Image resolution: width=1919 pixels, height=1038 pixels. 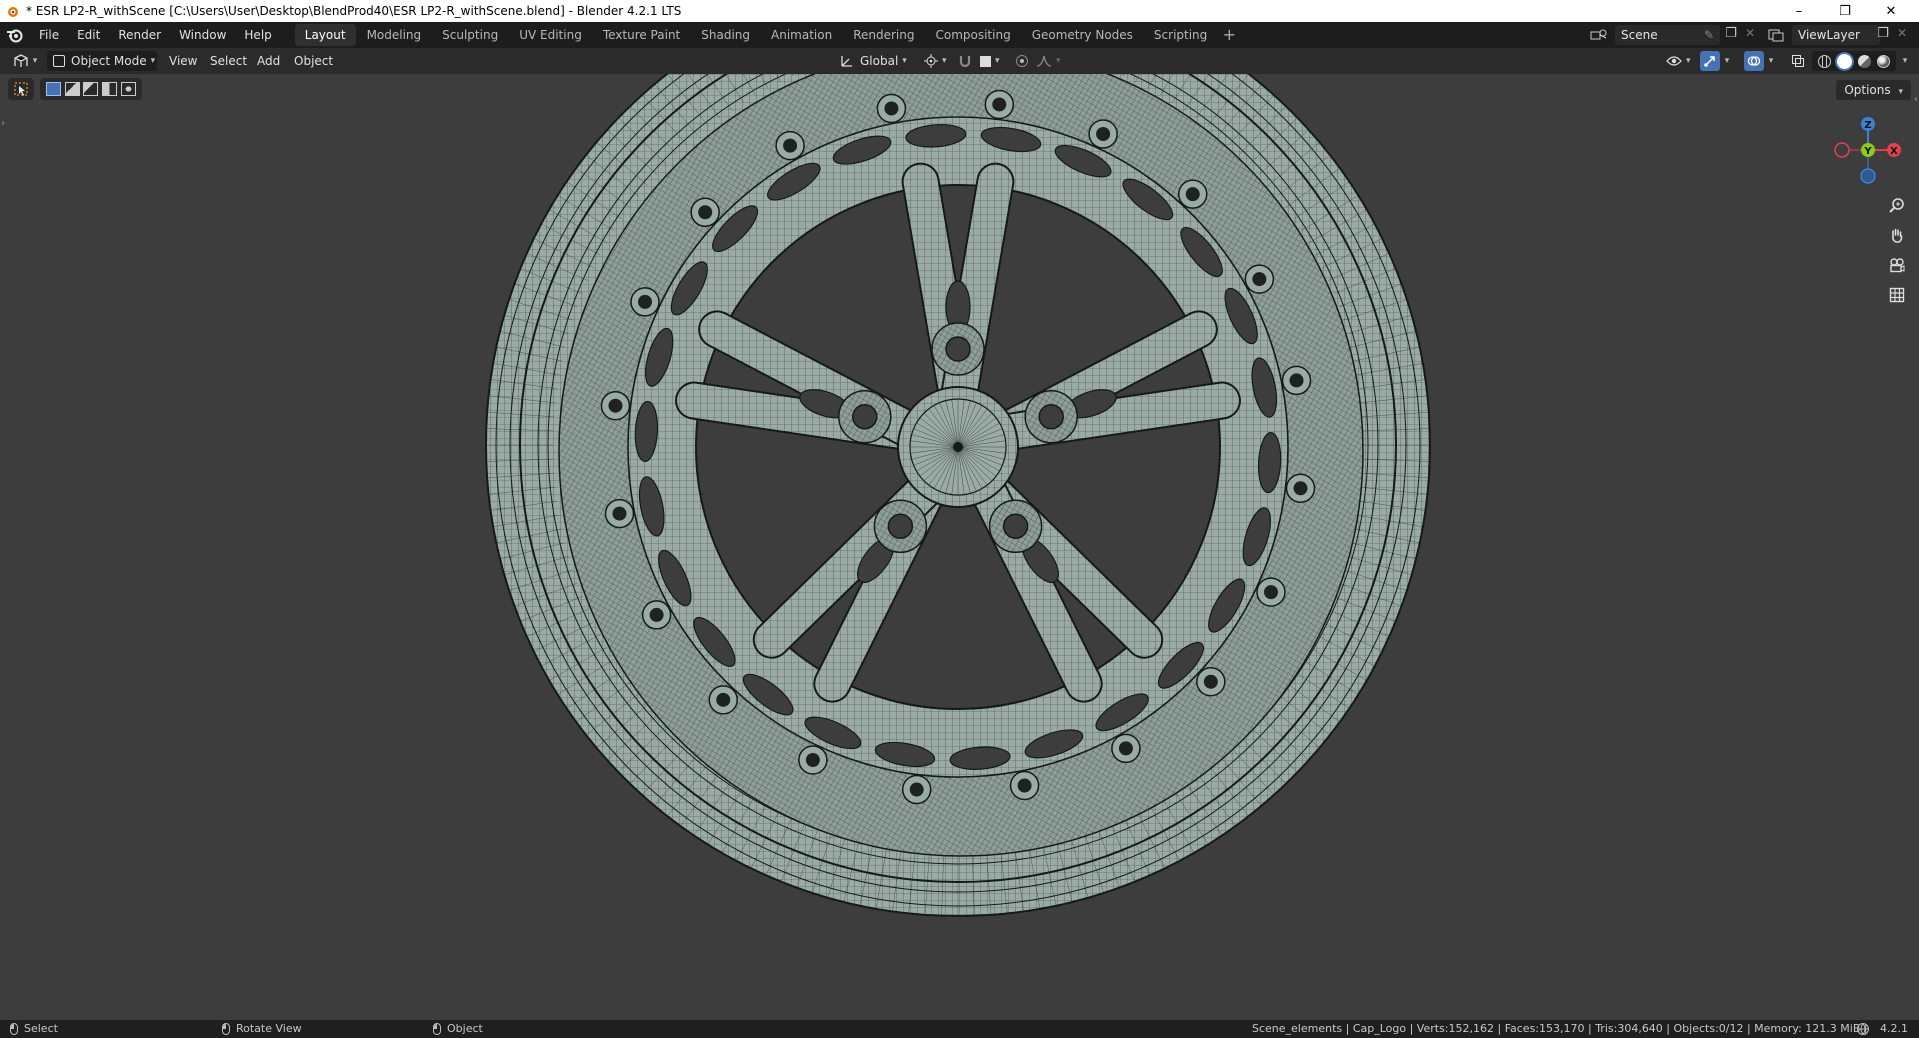 I want to click on snap-target-dropdown: ▾, so click(x=991, y=61).